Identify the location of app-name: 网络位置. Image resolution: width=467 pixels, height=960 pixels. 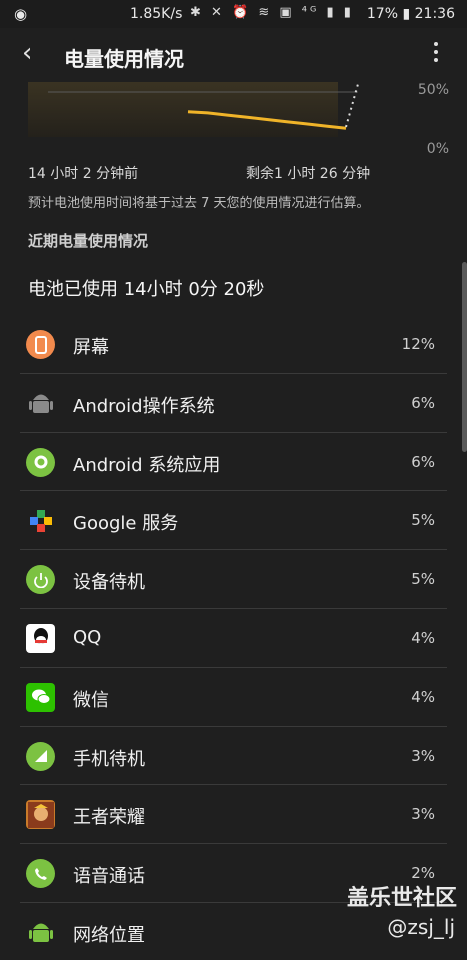
(109, 935).